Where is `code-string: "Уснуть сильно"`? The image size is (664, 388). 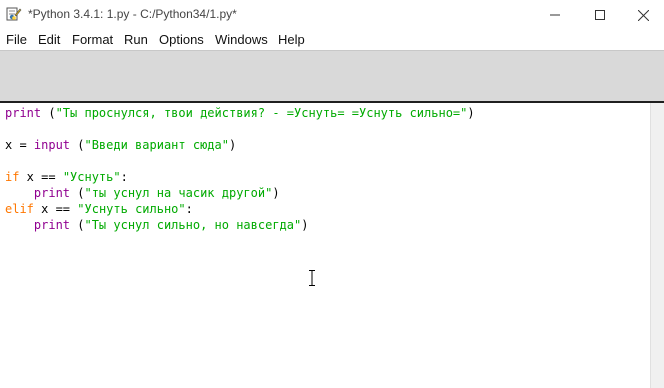
code-string: "Уснуть сильно" is located at coordinates (131, 209).